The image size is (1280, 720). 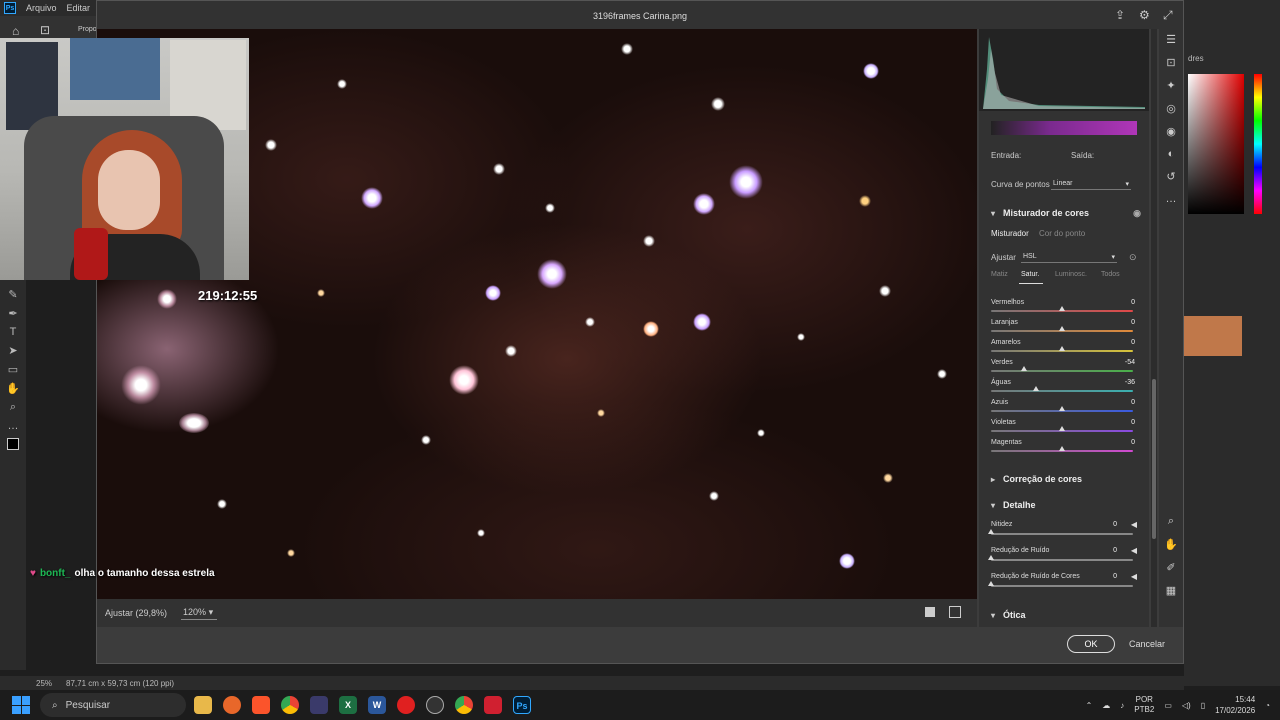 What do you see at coordinates (1170, 85) in the screenshot?
I see `healing-icon: ✦` at bounding box center [1170, 85].